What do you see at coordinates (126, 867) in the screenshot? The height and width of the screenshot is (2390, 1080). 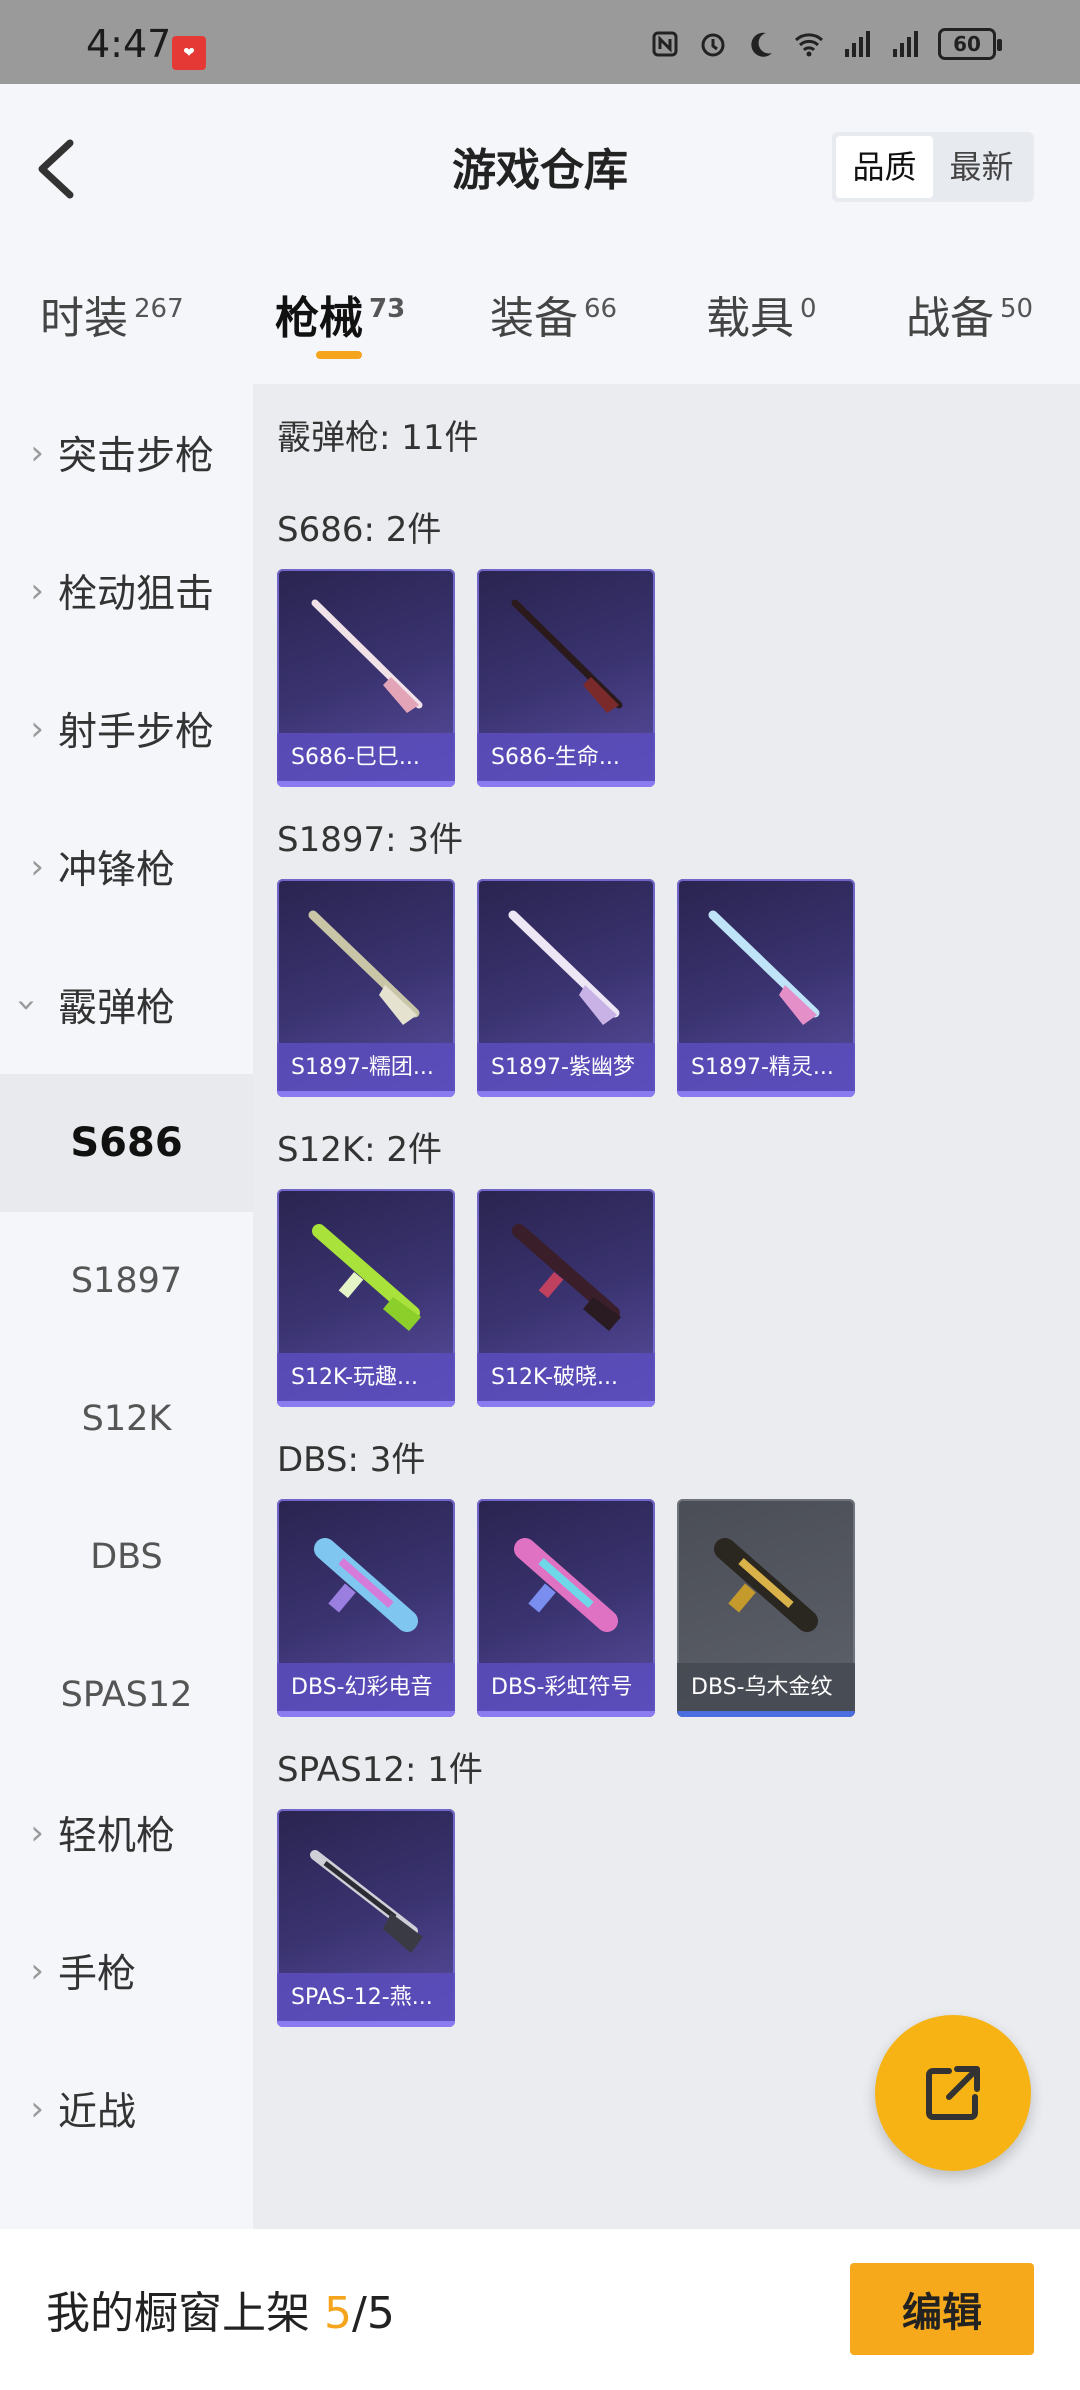 I see `nav-smg: › 冲锋枪` at bounding box center [126, 867].